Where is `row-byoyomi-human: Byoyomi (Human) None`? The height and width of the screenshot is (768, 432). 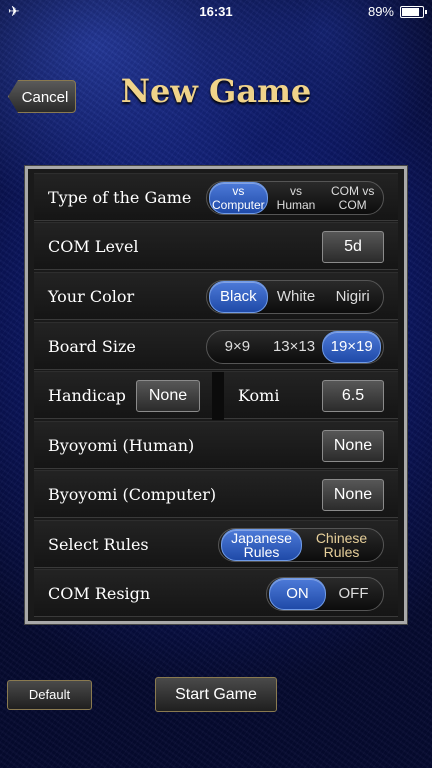
row-byoyomi-human: Byoyomi (Human) None is located at coordinates (216, 445).